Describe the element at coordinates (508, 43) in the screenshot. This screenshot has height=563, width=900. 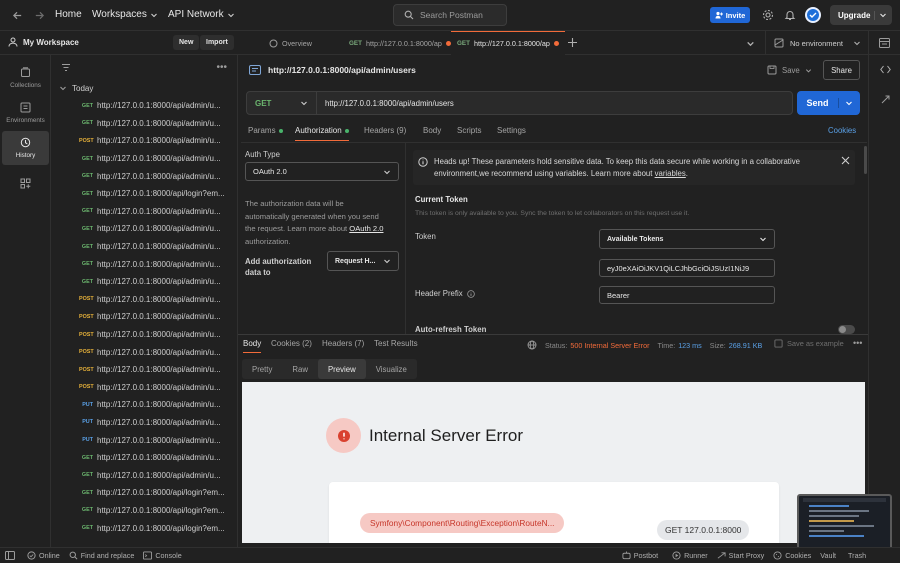
I see `tab-request-active: GET http://127.0.0.1:8000/ap` at that location.